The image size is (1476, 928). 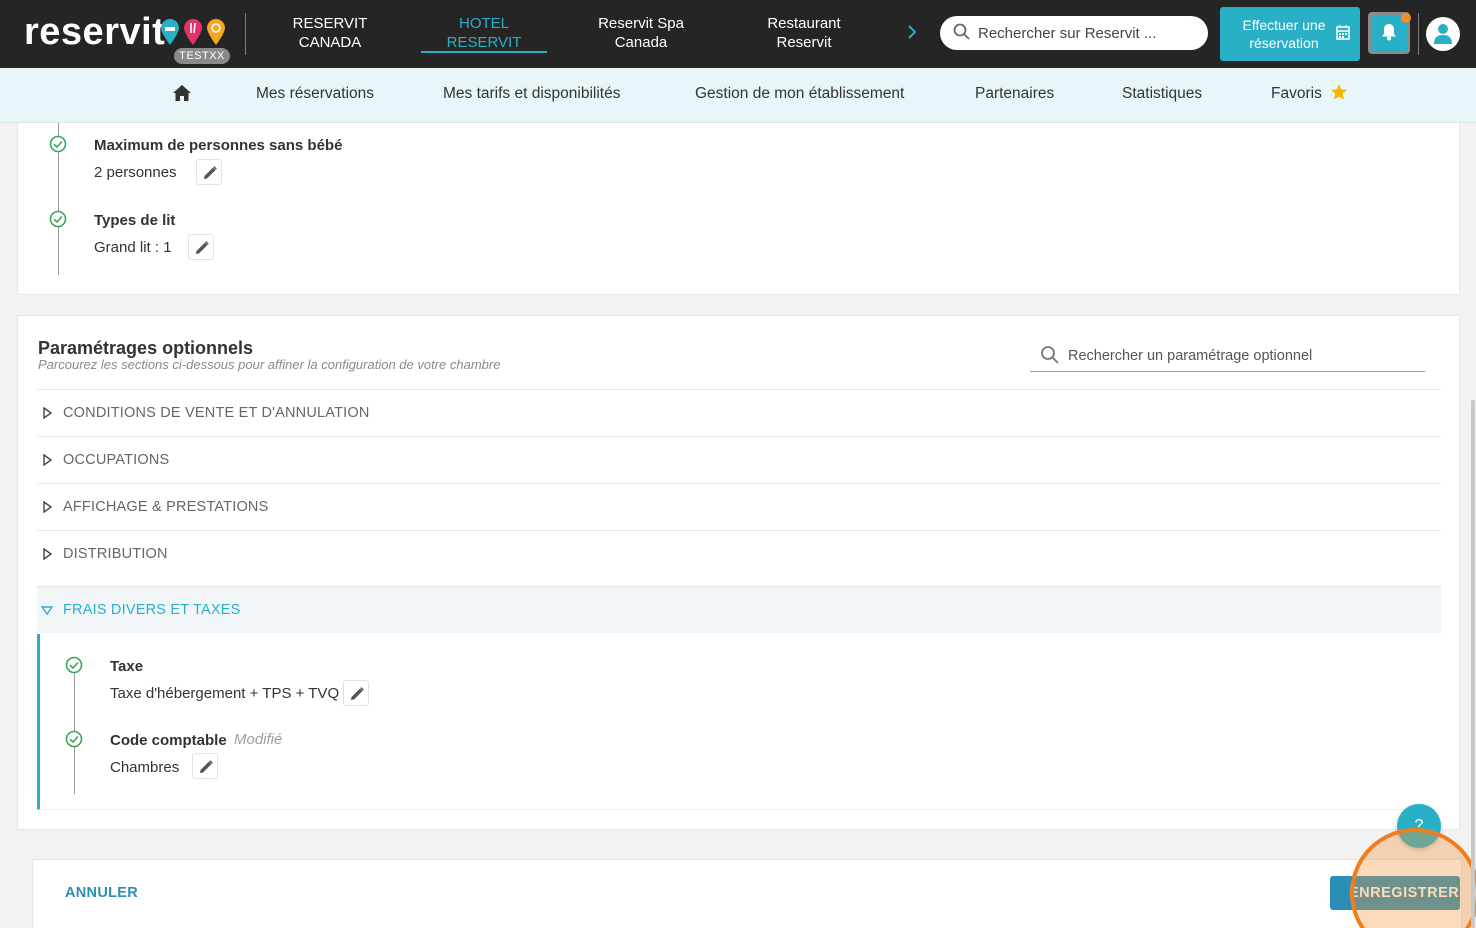 I want to click on dining-pin-icon, so click(x=193, y=32).